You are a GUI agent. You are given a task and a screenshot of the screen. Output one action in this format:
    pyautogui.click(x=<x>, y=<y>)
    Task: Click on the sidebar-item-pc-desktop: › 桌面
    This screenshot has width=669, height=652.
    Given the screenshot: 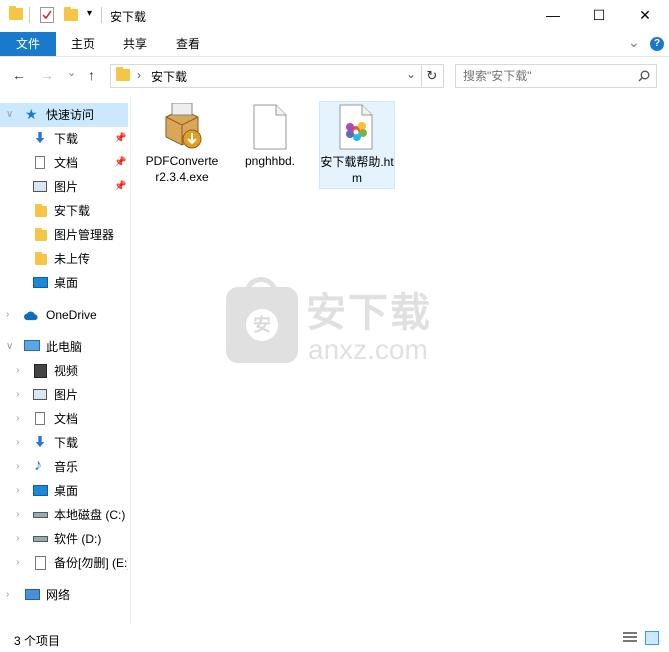 What is the action you would take?
    pyautogui.click(x=64, y=491)
    